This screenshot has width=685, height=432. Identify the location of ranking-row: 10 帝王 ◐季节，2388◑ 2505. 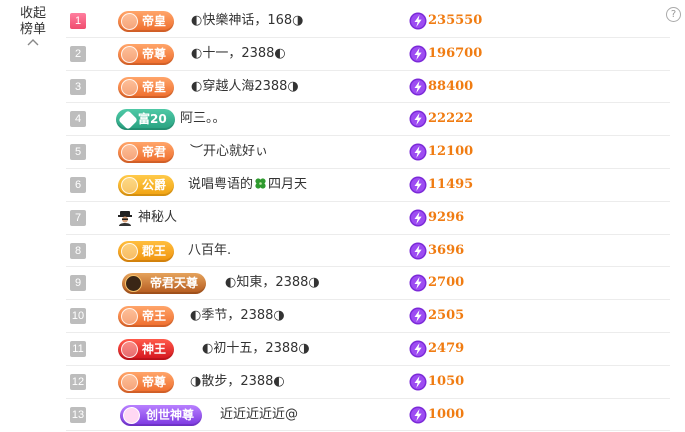
(368, 316).